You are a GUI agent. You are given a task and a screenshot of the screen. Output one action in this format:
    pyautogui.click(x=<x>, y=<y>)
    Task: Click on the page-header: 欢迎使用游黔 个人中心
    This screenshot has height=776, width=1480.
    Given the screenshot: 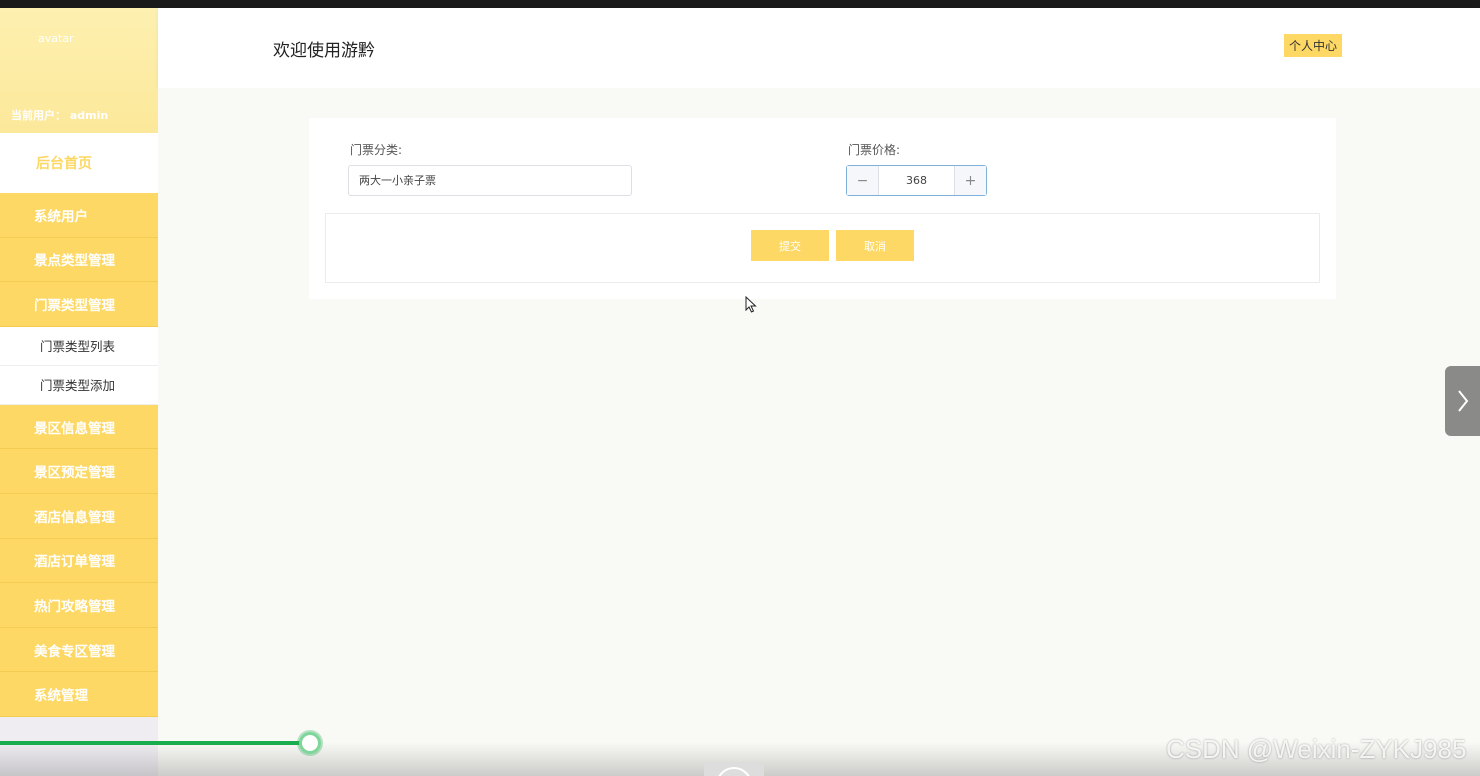 What is the action you would take?
    pyautogui.click(x=819, y=48)
    